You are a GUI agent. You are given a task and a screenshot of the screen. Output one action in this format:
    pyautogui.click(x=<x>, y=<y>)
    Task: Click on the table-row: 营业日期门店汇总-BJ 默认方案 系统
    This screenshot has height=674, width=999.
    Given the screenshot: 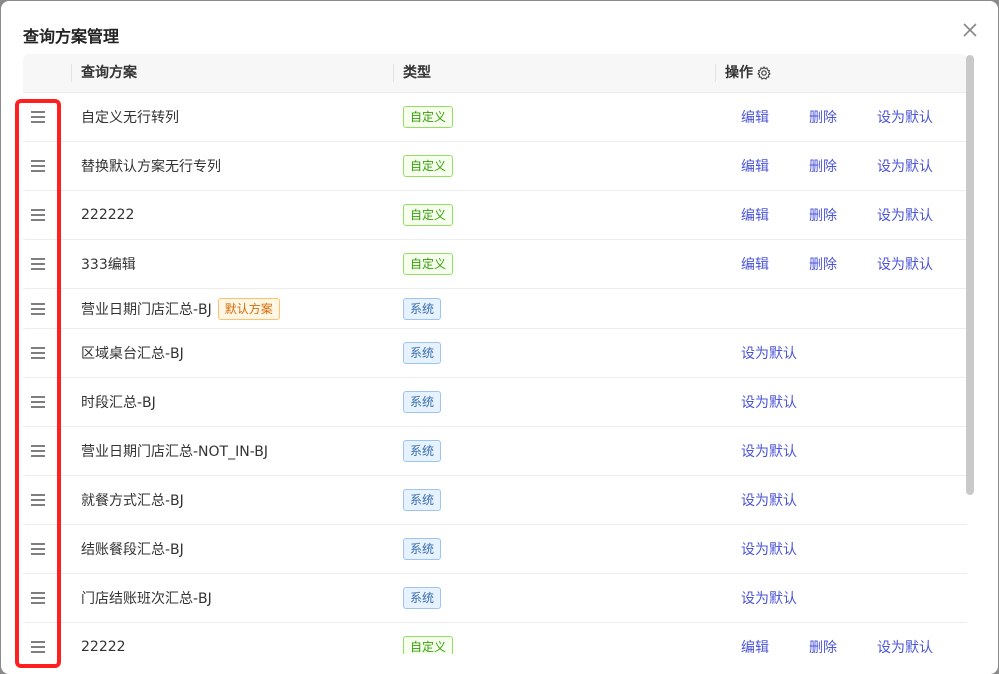 What is the action you would take?
    pyautogui.click(x=495, y=309)
    